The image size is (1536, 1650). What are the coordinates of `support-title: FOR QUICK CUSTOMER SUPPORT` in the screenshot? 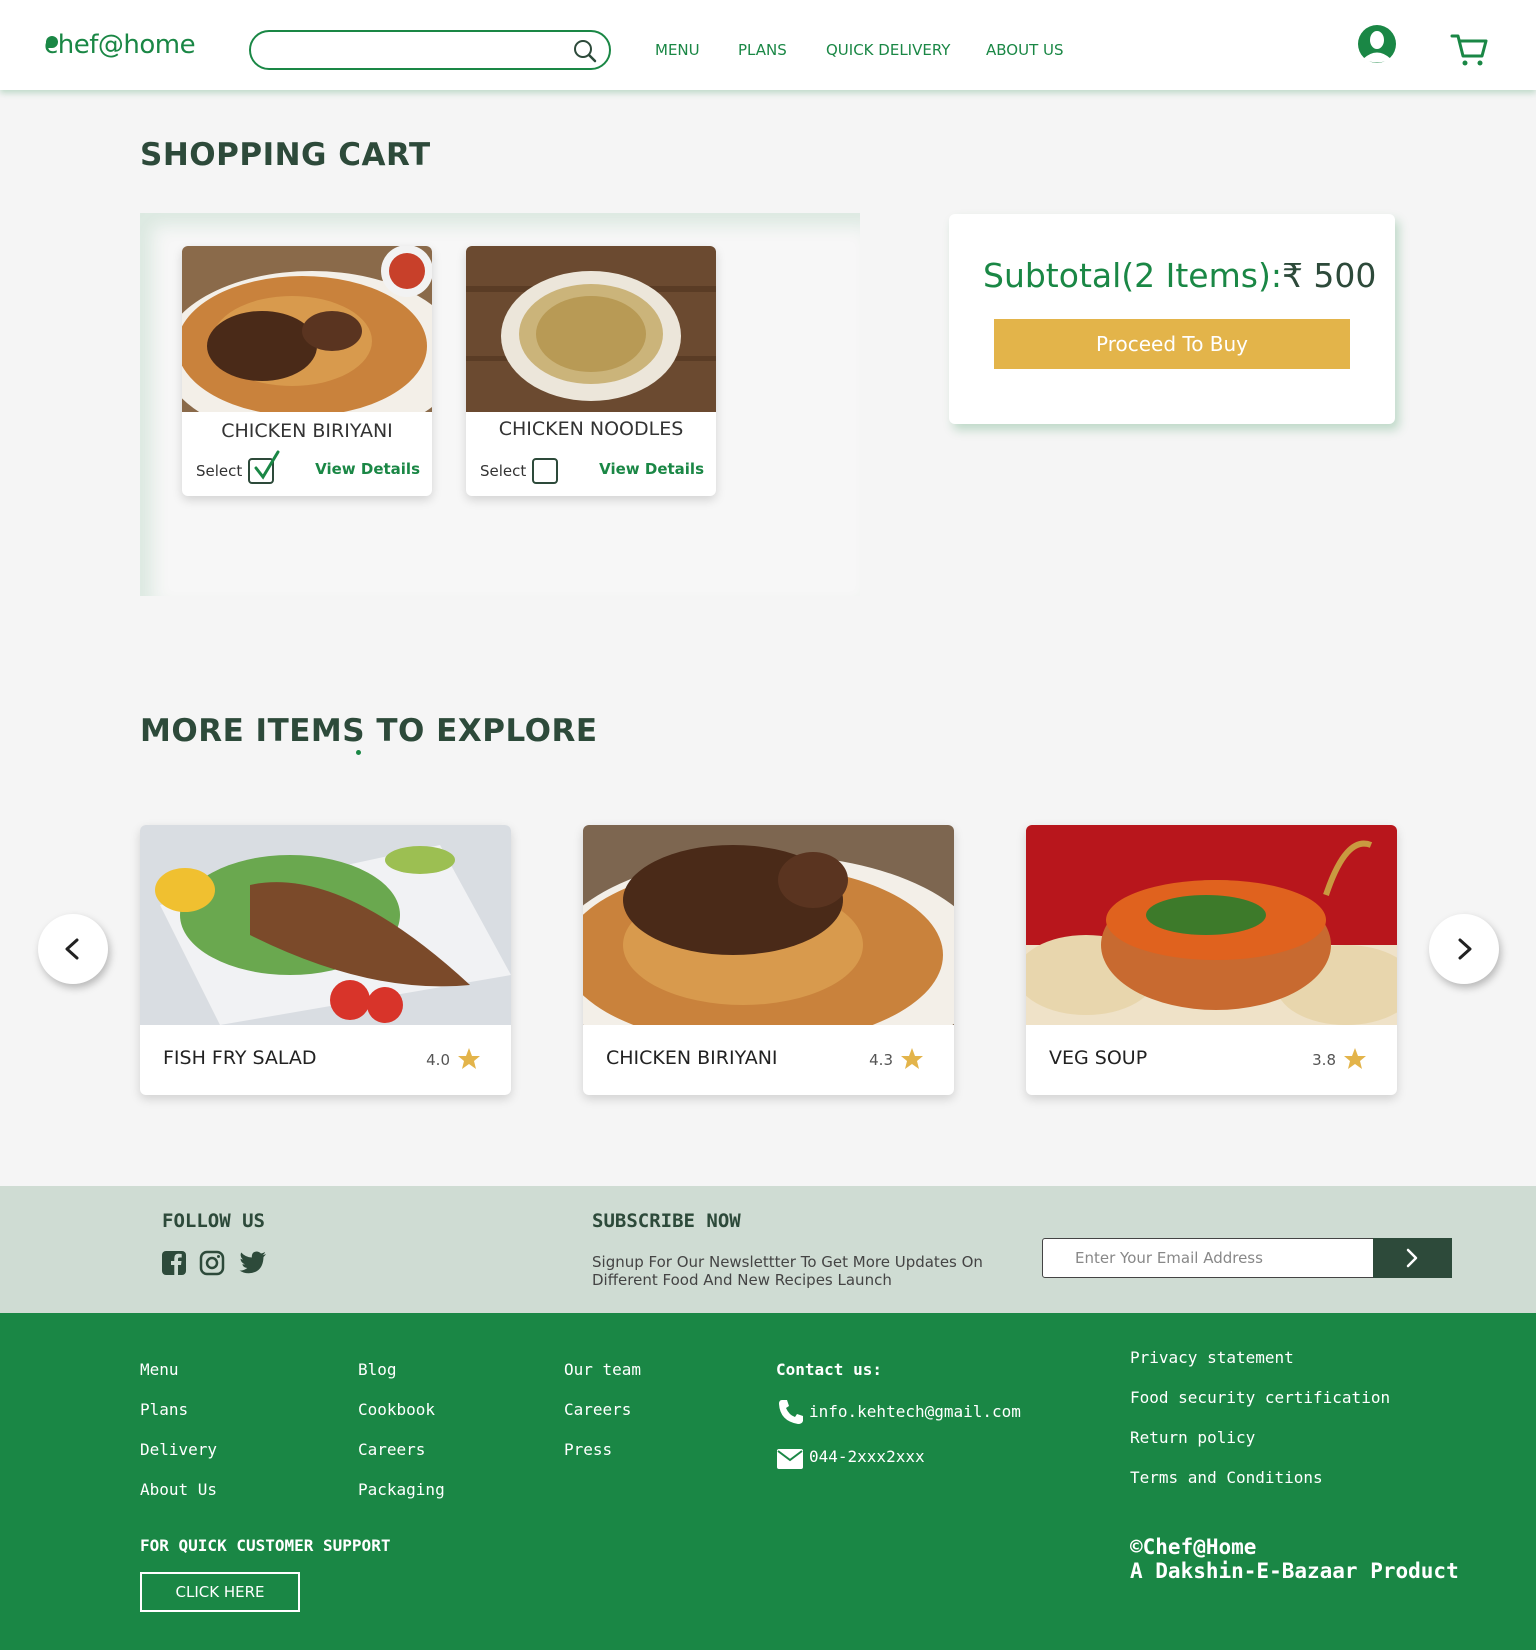 It's located at (265, 1545).